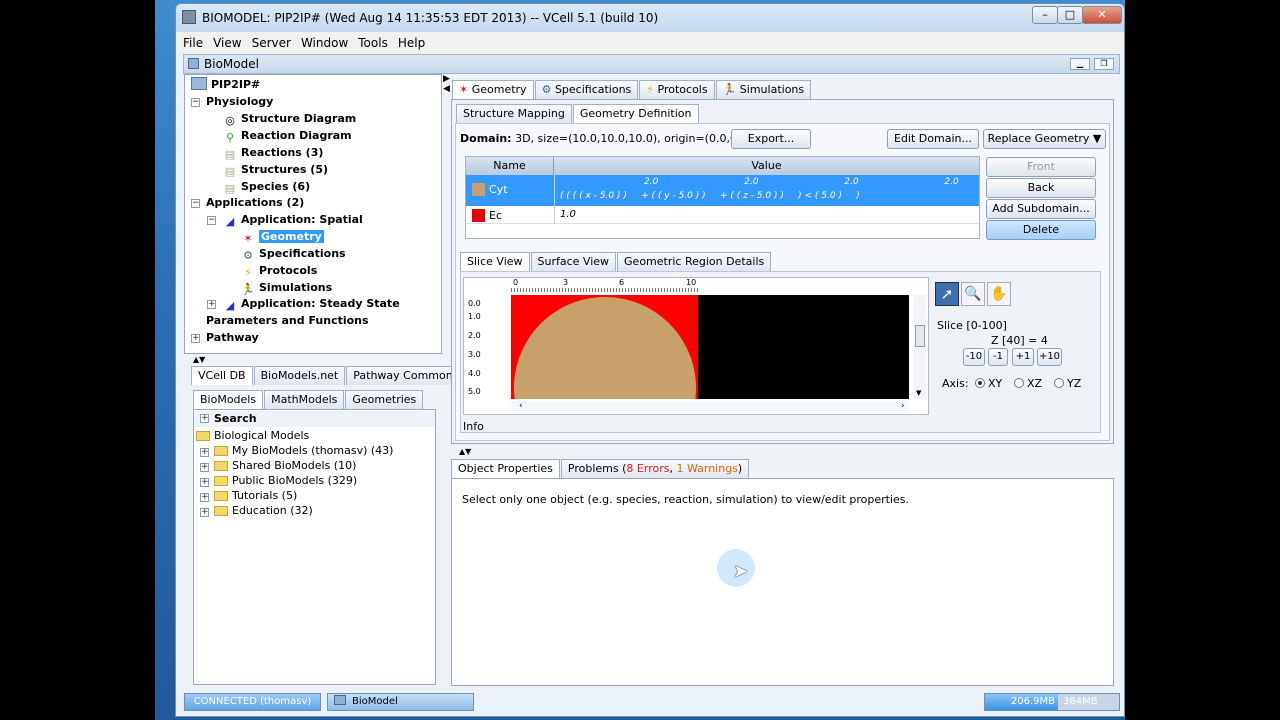 Image resolution: width=1280 pixels, height=720 pixels. Describe the element at coordinates (473, 426) in the screenshot. I see `info-label: Info` at that location.